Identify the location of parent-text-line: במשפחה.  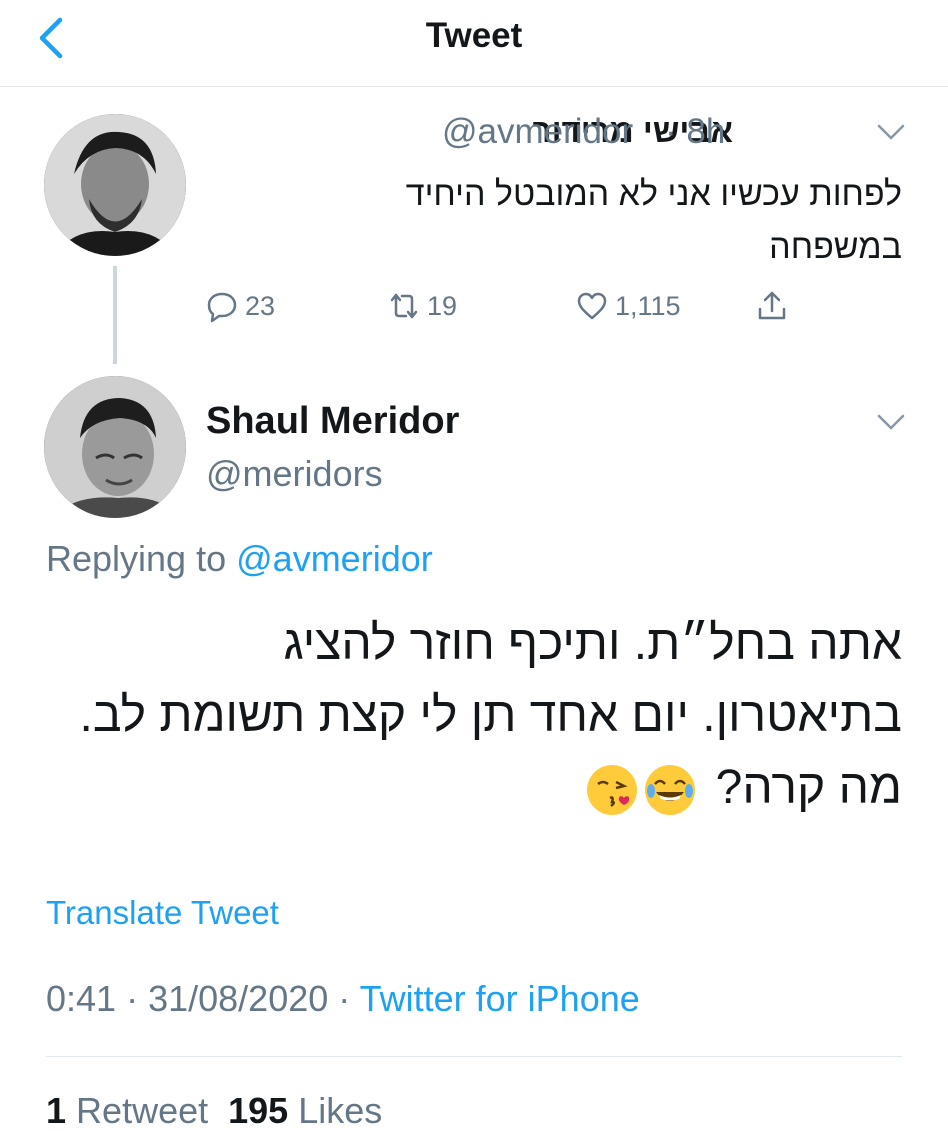
(835, 247).